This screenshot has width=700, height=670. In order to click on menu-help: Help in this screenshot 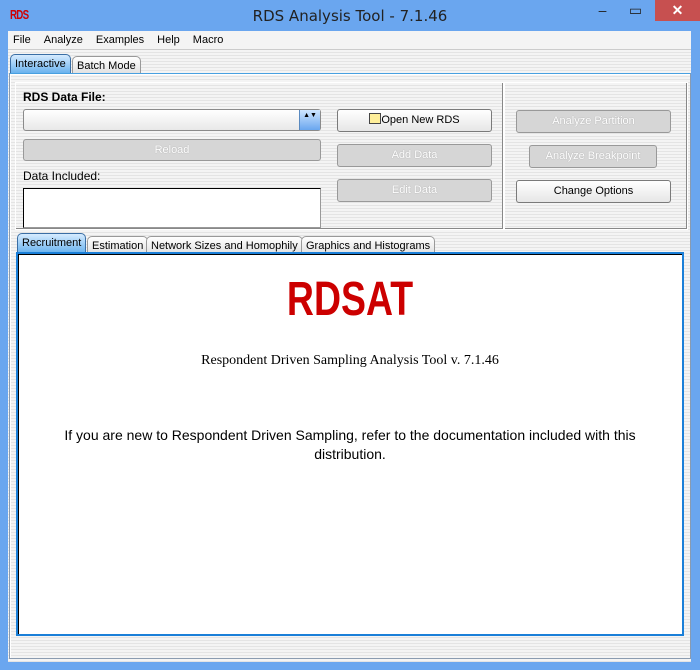, I will do `click(168, 40)`.